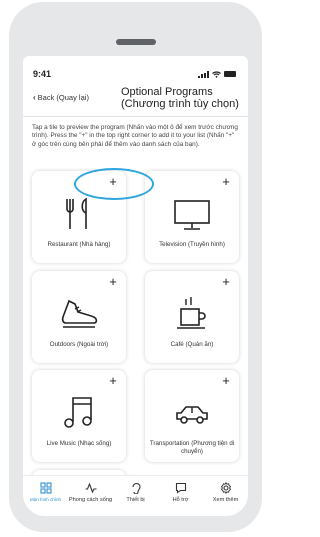 This screenshot has height=537, width=320. What do you see at coordinates (113, 281) in the screenshot?
I see `add-outdoors-button: +` at bounding box center [113, 281].